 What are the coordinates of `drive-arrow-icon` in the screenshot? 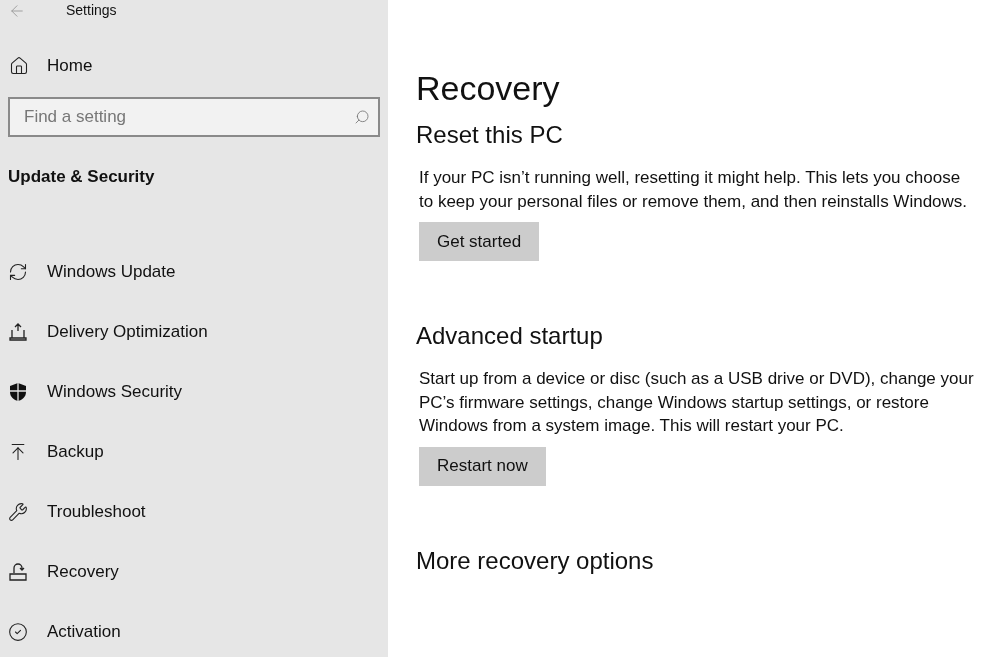 It's located at (18, 572).